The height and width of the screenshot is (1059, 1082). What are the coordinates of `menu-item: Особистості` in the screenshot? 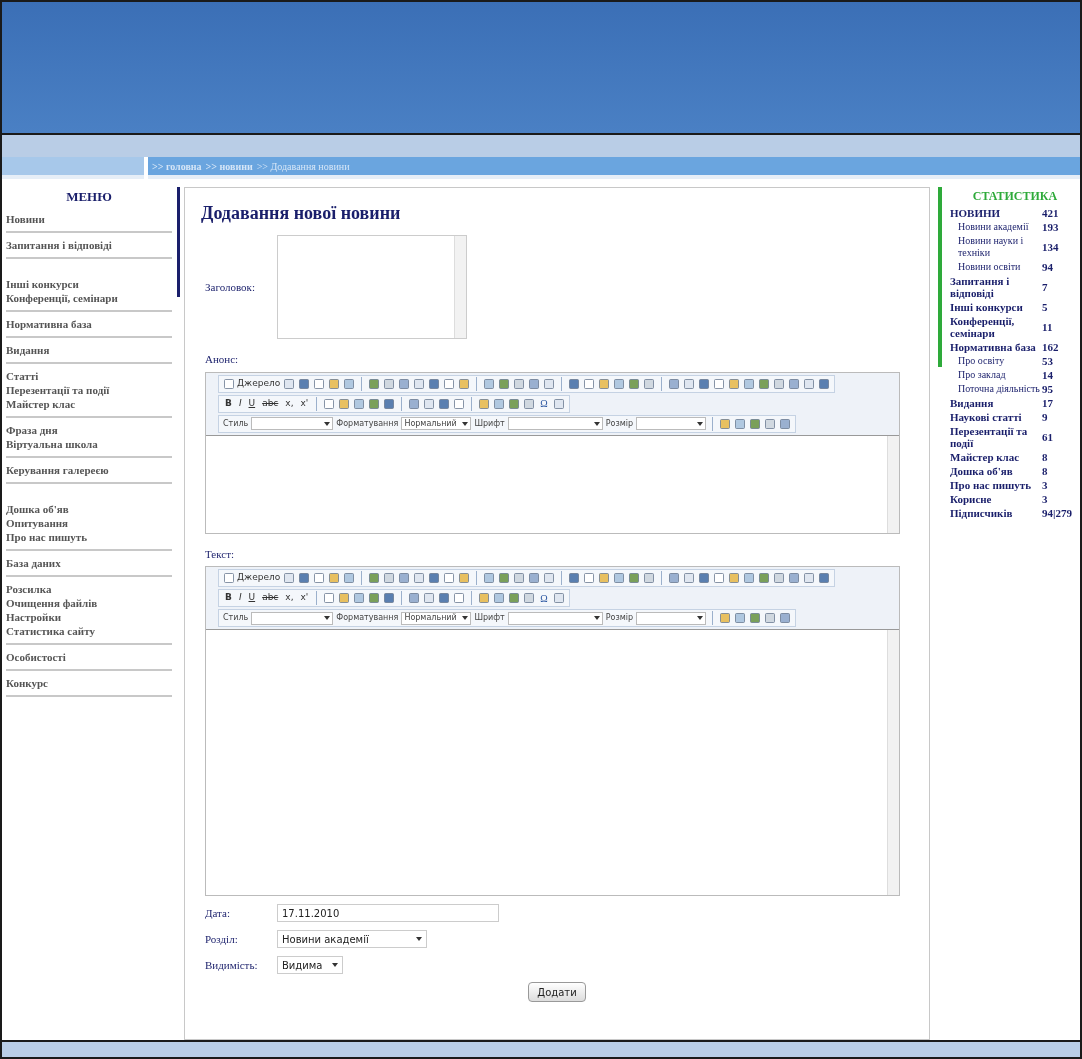 It's located at (89, 656).